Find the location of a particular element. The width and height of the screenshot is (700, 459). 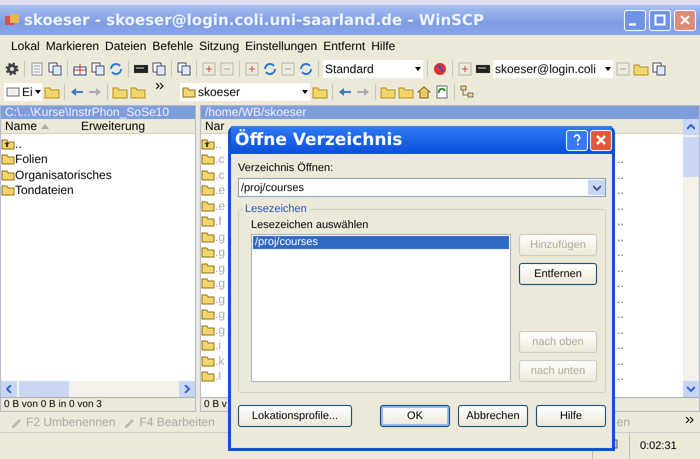

close-icon is located at coordinates (601, 140).